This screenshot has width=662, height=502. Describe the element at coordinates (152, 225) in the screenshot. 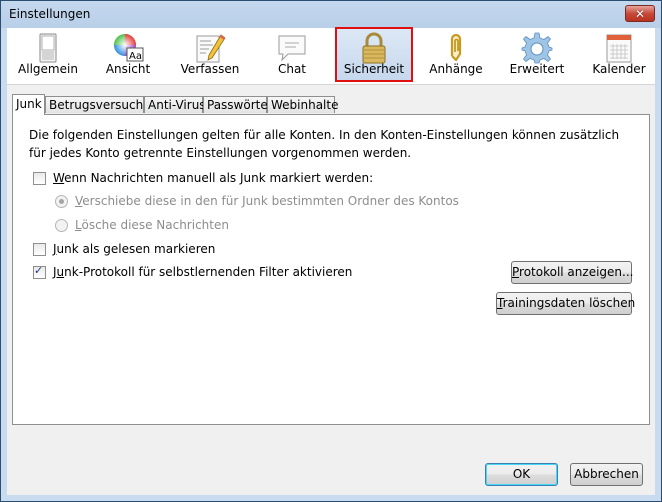

I see `delete-junk-label: Lösche diese Nachrichten` at that location.